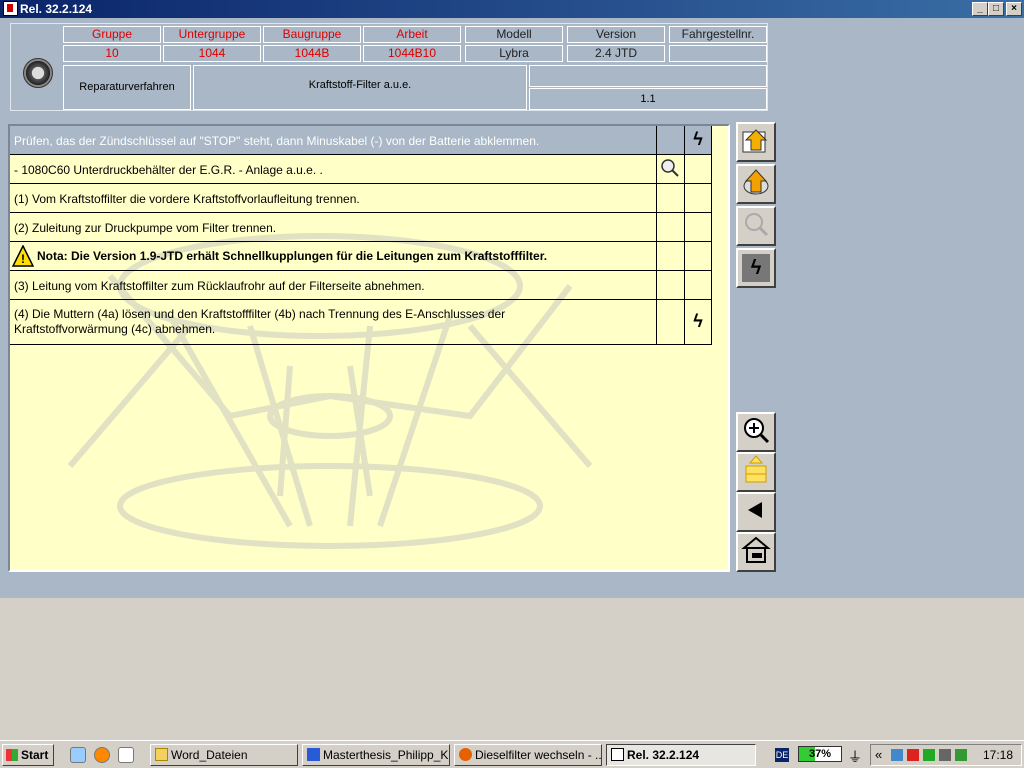 This screenshot has height=768, width=1024. Describe the element at coordinates (514, 53) in the screenshot. I see `col-modell-value: Lybra` at that location.